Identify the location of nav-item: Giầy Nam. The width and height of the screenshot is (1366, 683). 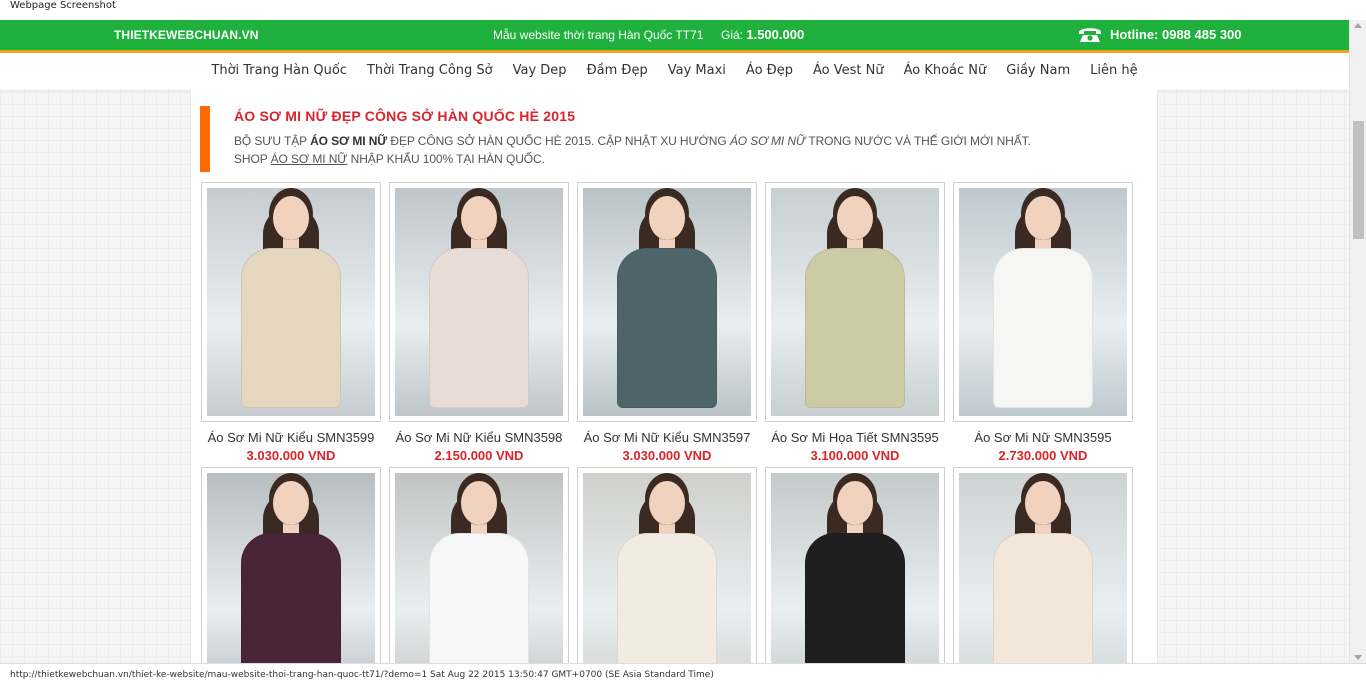
(1038, 70).